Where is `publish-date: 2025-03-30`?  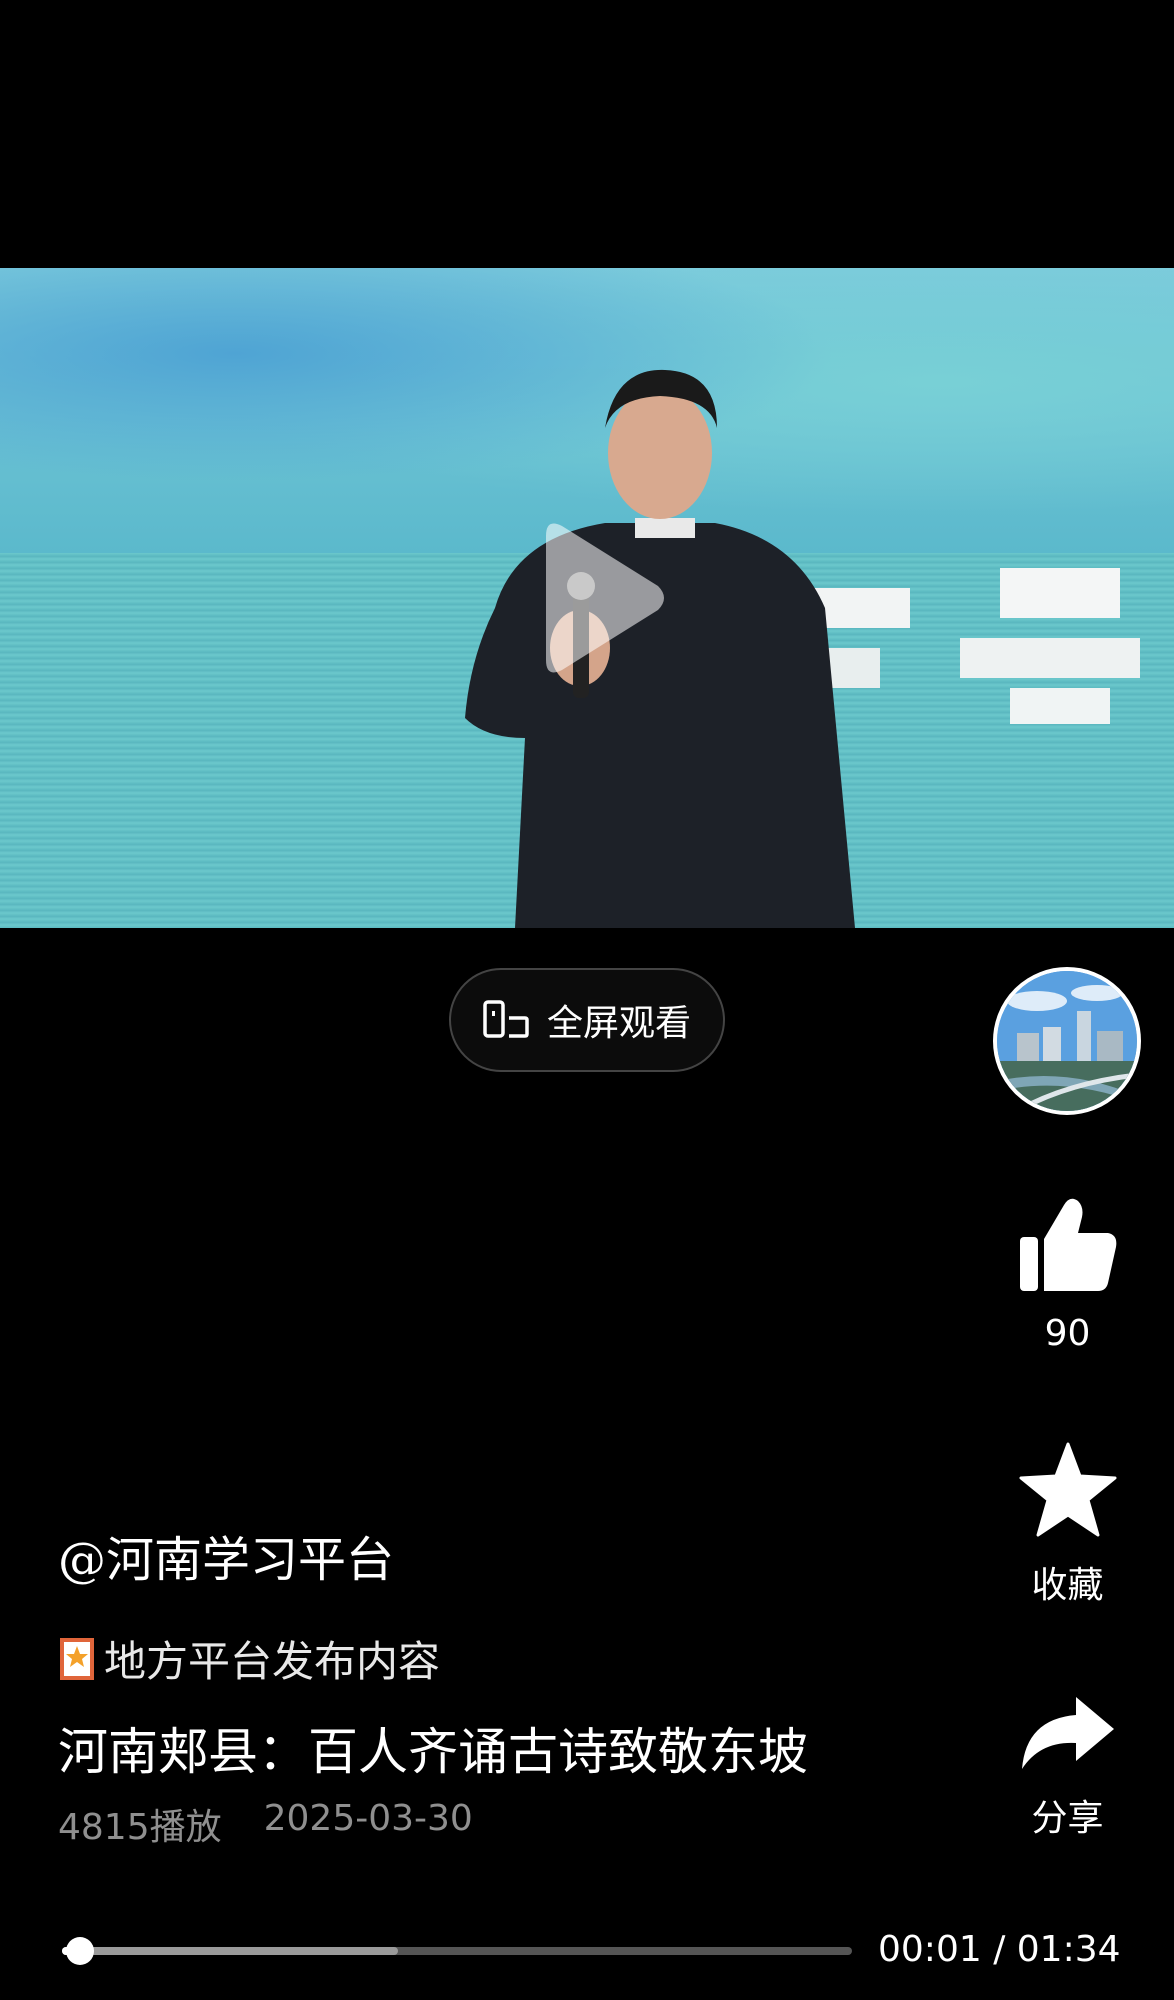 publish-date: 2025-03-30 is located at coordinates (368, 1818).